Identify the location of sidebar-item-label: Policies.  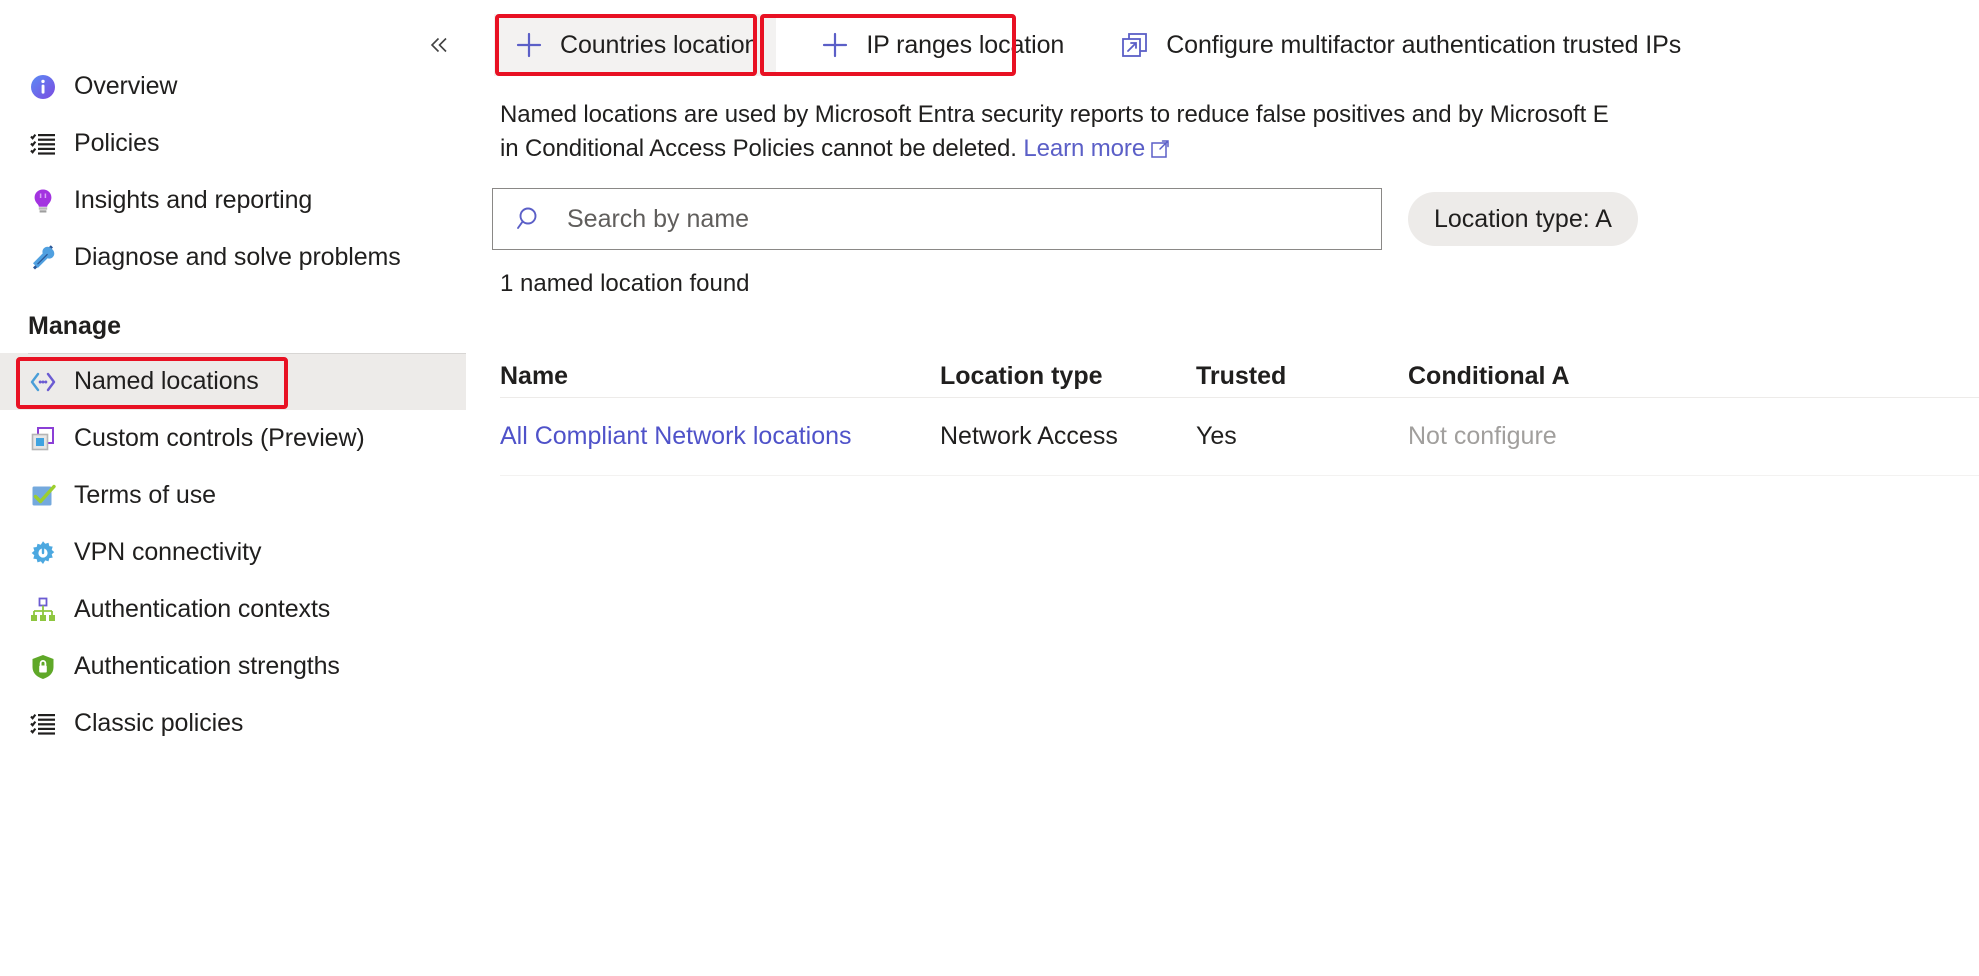
(117, 143).